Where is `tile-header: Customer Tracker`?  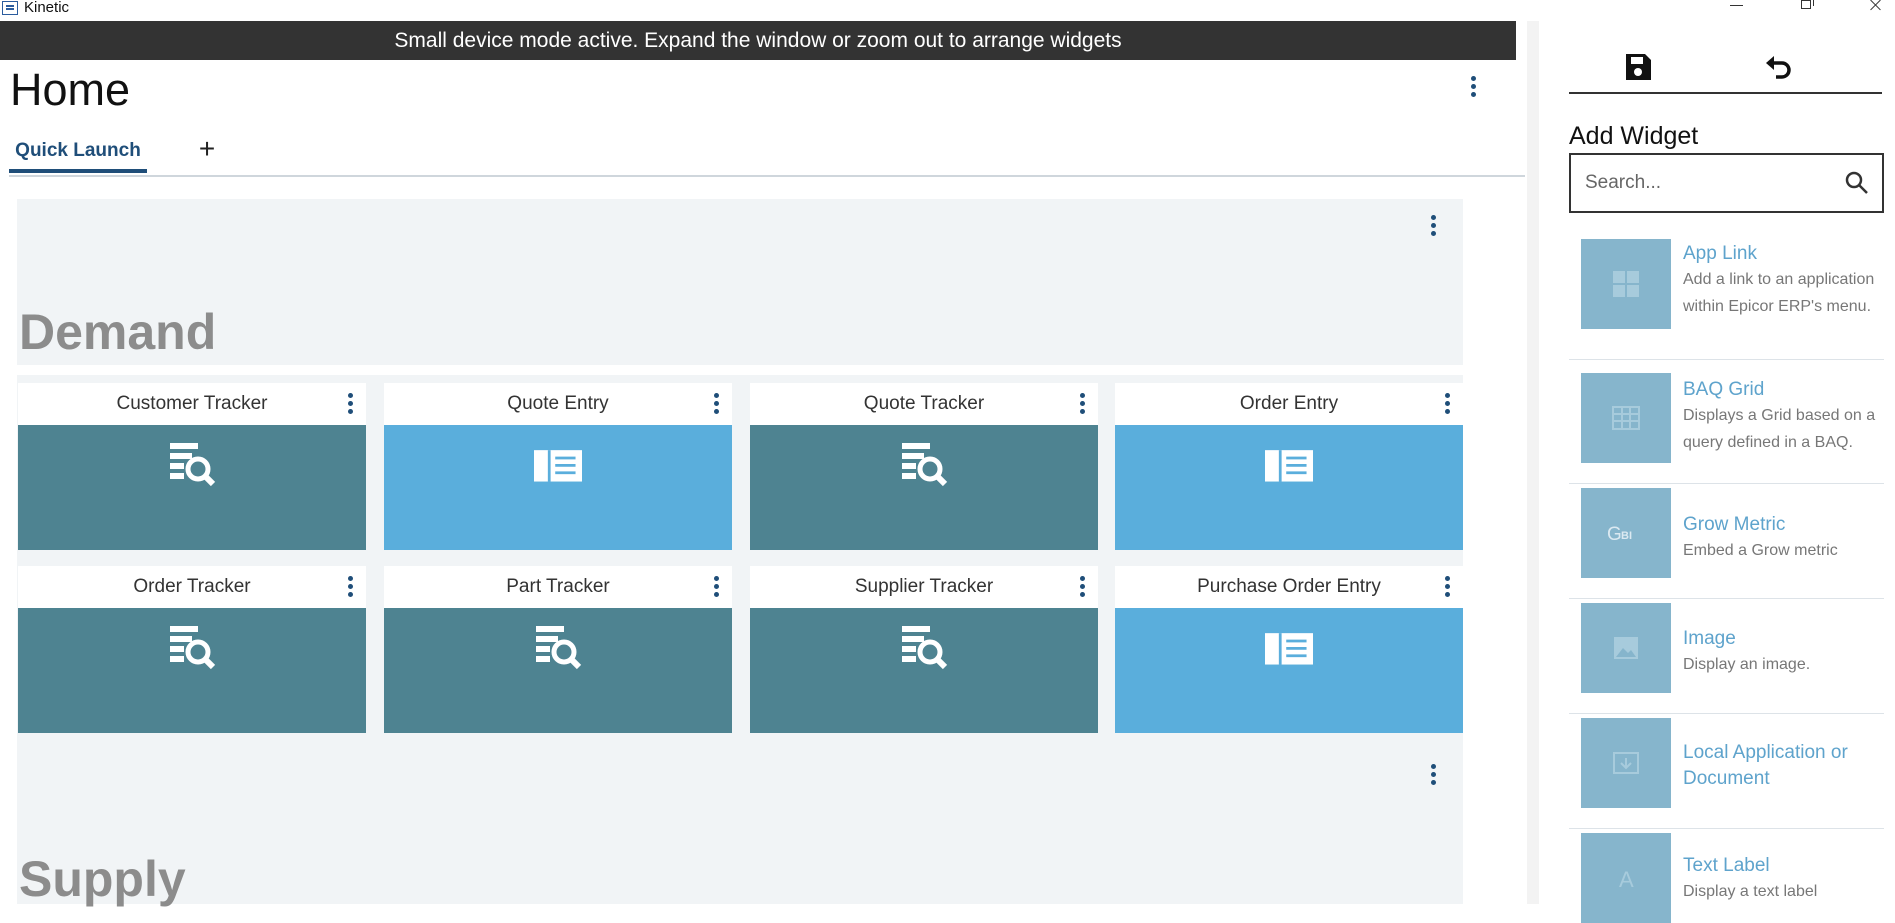 tile-header: Customer Tracker is located at coordinates (192, 404).